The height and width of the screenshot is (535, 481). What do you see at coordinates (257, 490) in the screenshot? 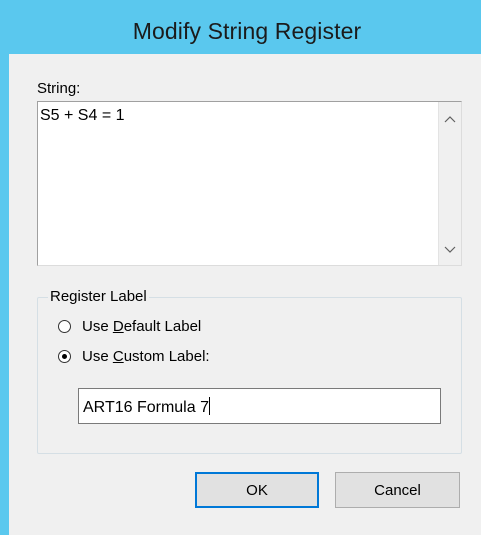
I see `ok-button: OK` at bounding box center [257, 490].